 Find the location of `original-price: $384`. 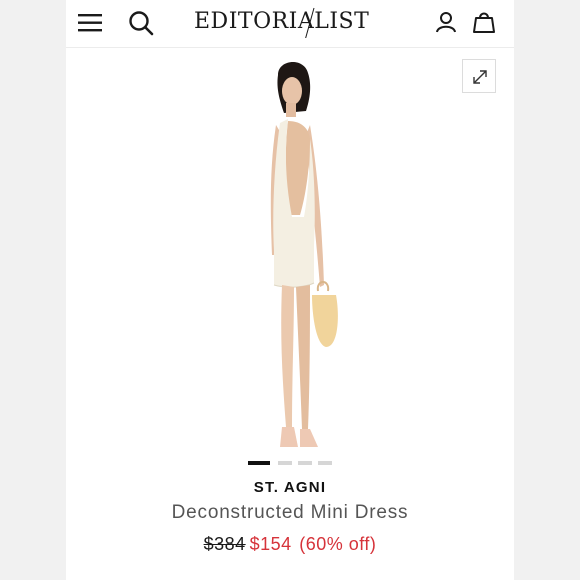

original-price: $384 is located at coordinates (224, 544).